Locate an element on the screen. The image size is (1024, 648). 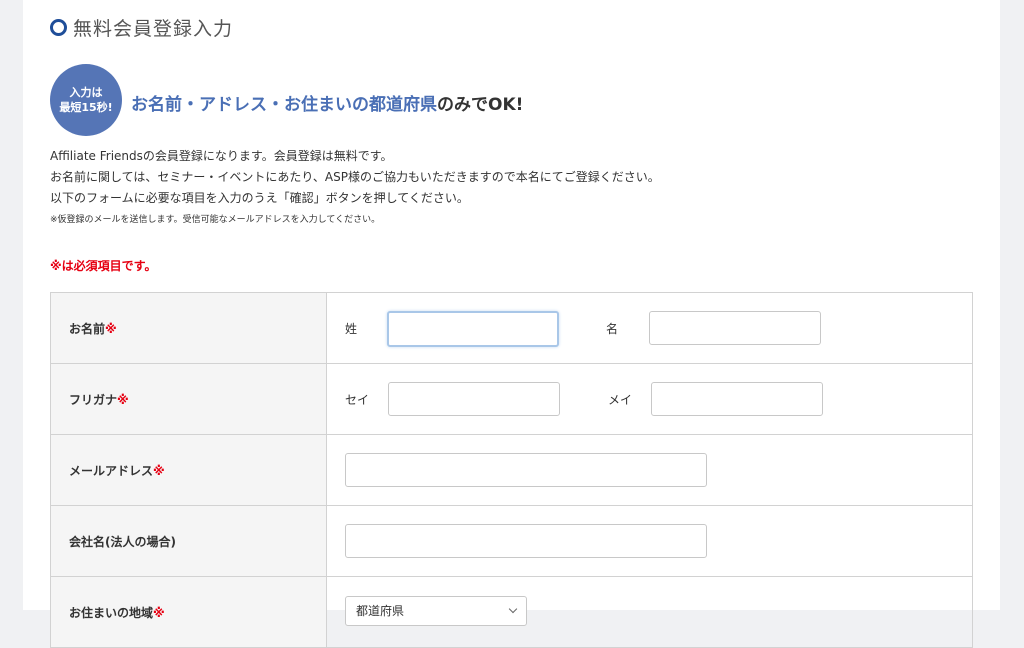
email-input is located at coordinates (526, 470).